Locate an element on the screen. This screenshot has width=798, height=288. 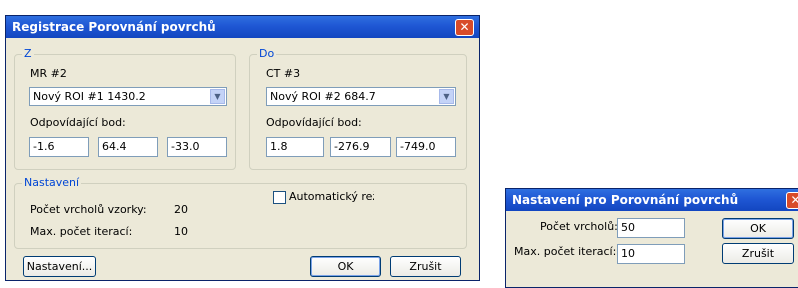
from-dataset-label: MR #2 is located at coordinates (48, 73).